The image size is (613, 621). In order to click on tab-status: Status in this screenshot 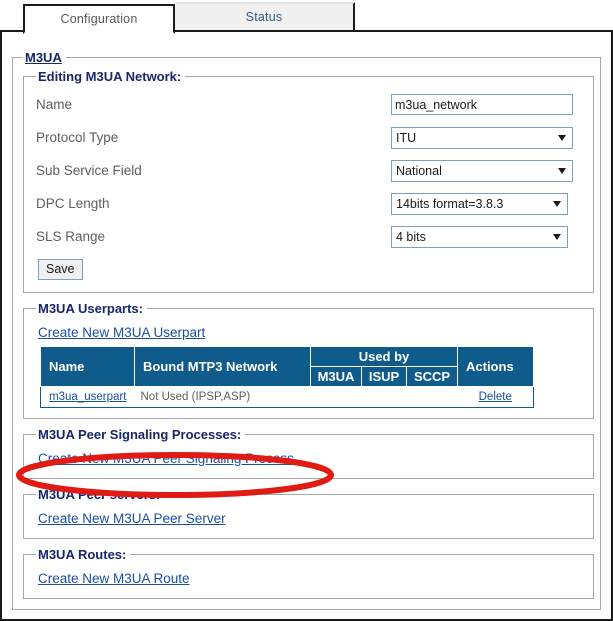, I will do `click(265, 17)`.